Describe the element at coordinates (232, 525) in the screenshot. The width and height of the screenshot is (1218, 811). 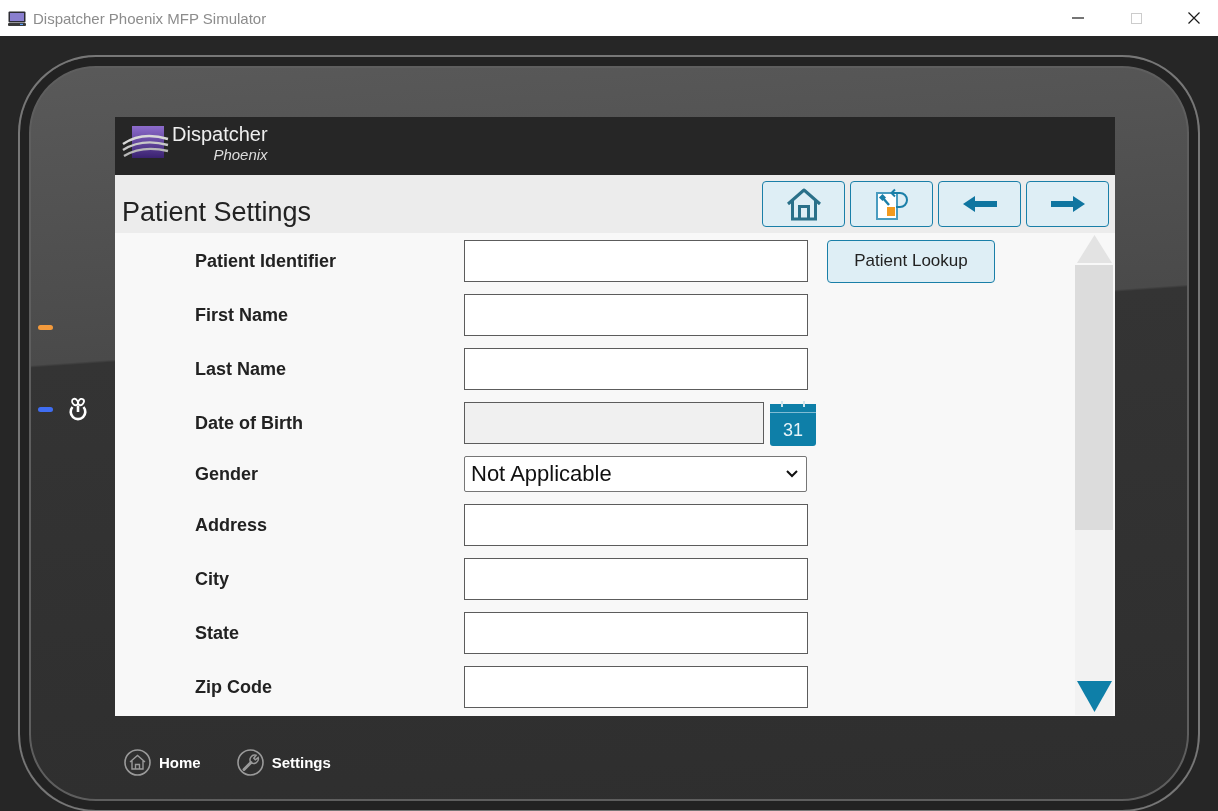
I see `field-label: Address` at that location.